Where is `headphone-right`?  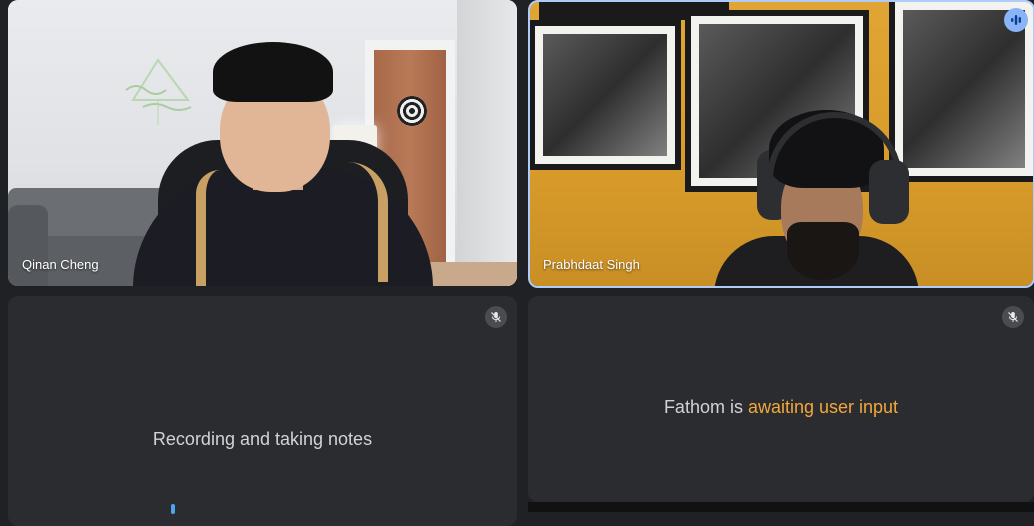
headphone-right is located at coordinates (889, 192).